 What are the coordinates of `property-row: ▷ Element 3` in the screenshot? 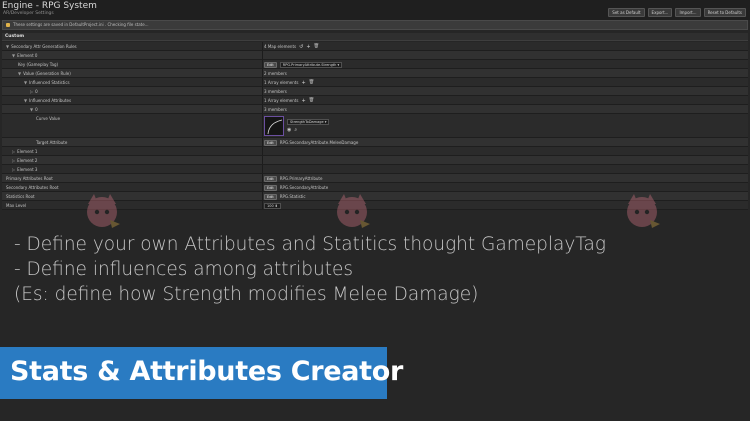 It's located at (375, 169).